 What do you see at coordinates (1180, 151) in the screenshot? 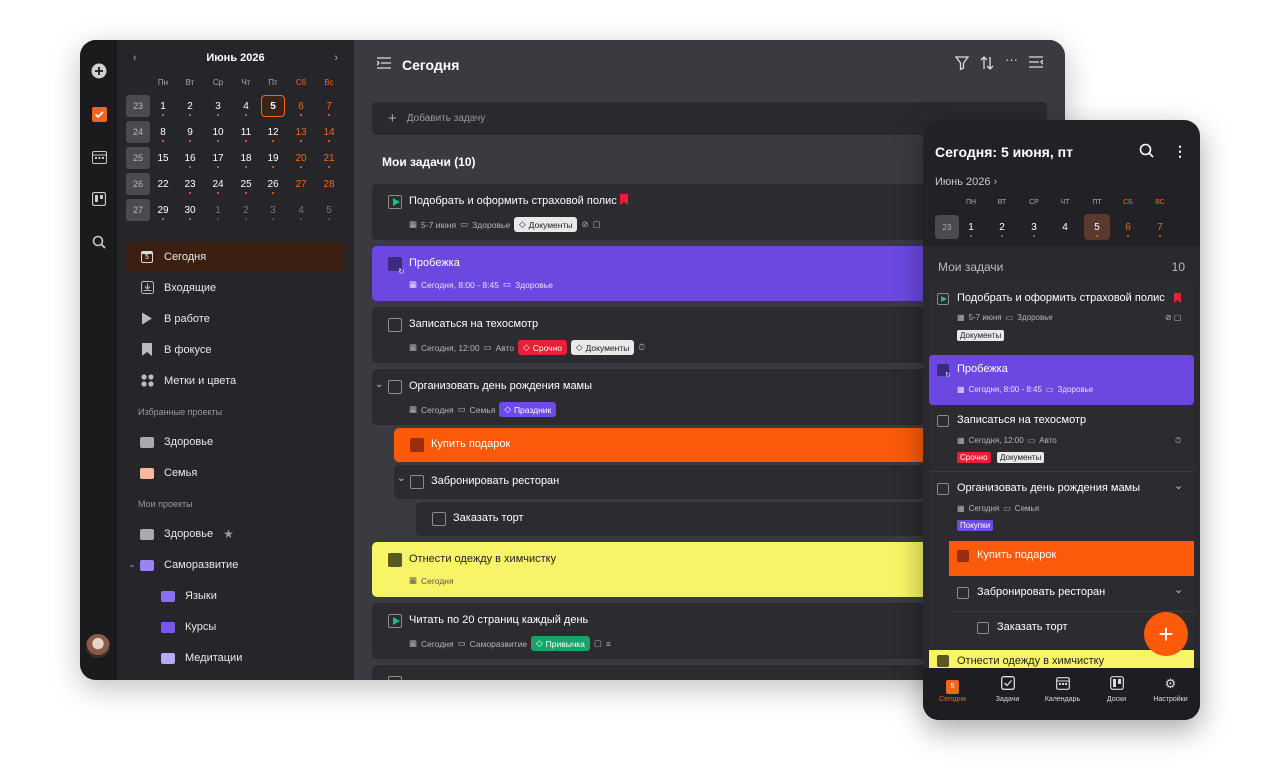
I see `more-vertical-icon: ⋮` at bounding box center [1180, 151].